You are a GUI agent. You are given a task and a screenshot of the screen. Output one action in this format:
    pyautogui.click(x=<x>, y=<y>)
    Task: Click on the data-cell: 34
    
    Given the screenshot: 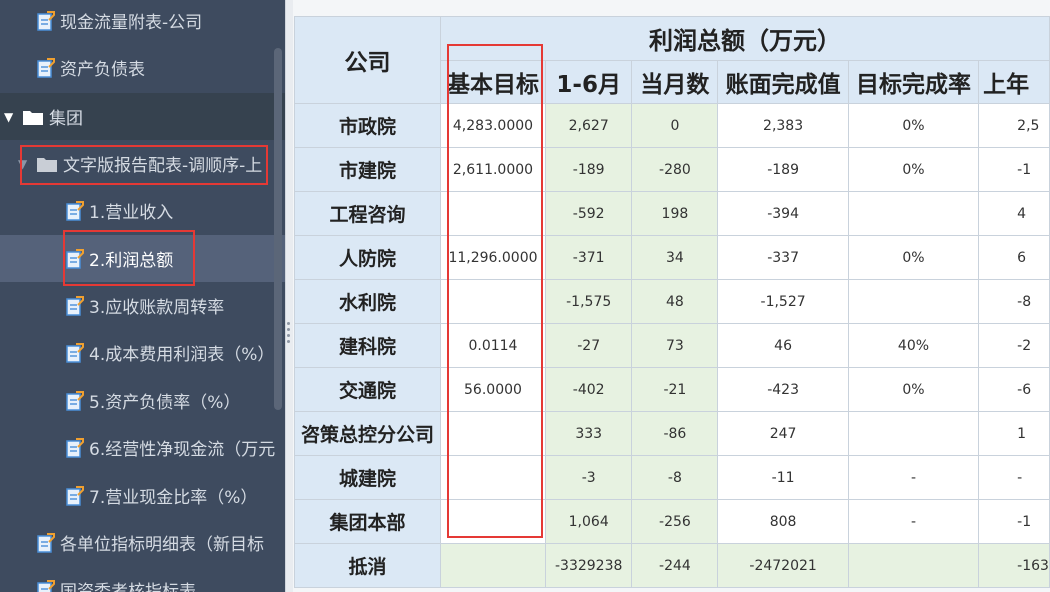 What is the action you would take?
    pyautogui.click(x=675, y=257)
    